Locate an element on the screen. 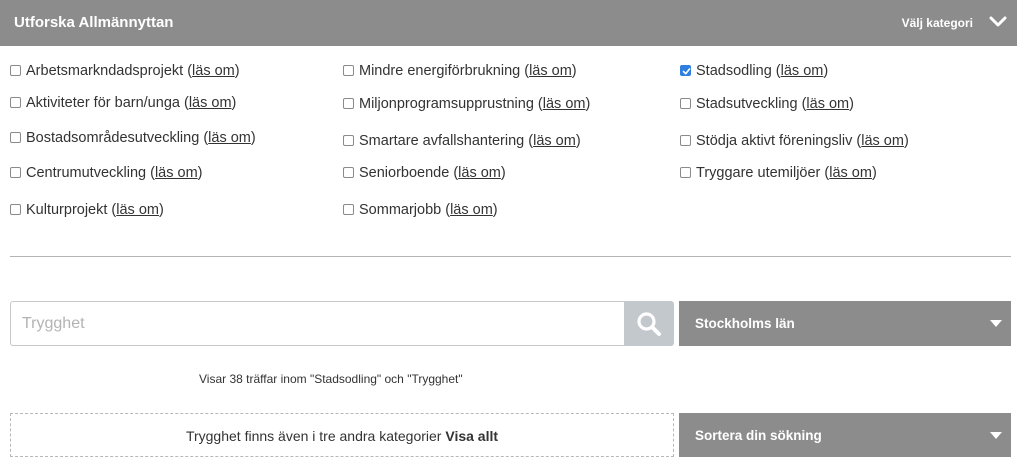 This screenshot has height=457, width=1017. page-title: Utforska Allmännyttan is located at coordinates (94, 22).